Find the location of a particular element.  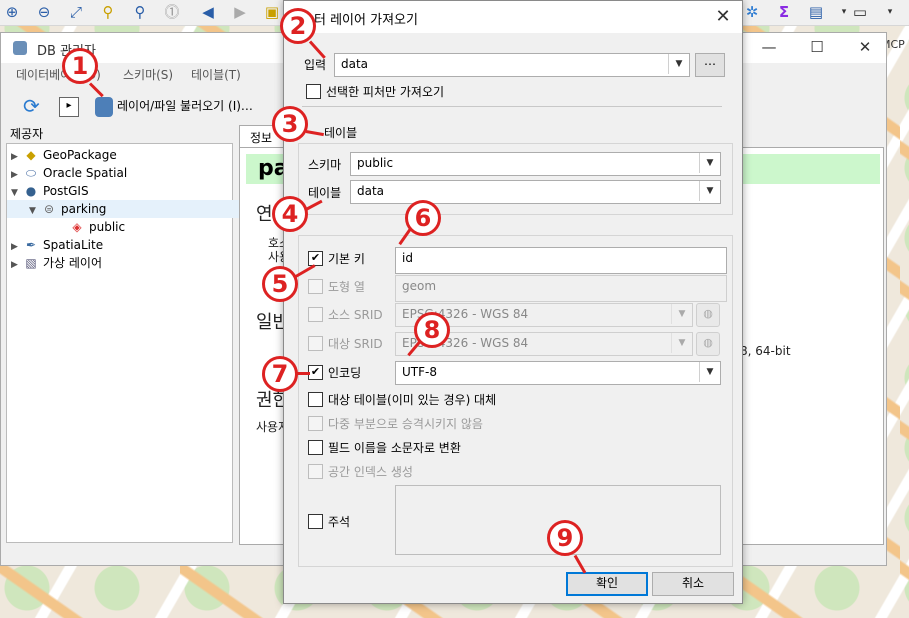

zoom-next-icon: ▶ is located at coordinates (240, 12).